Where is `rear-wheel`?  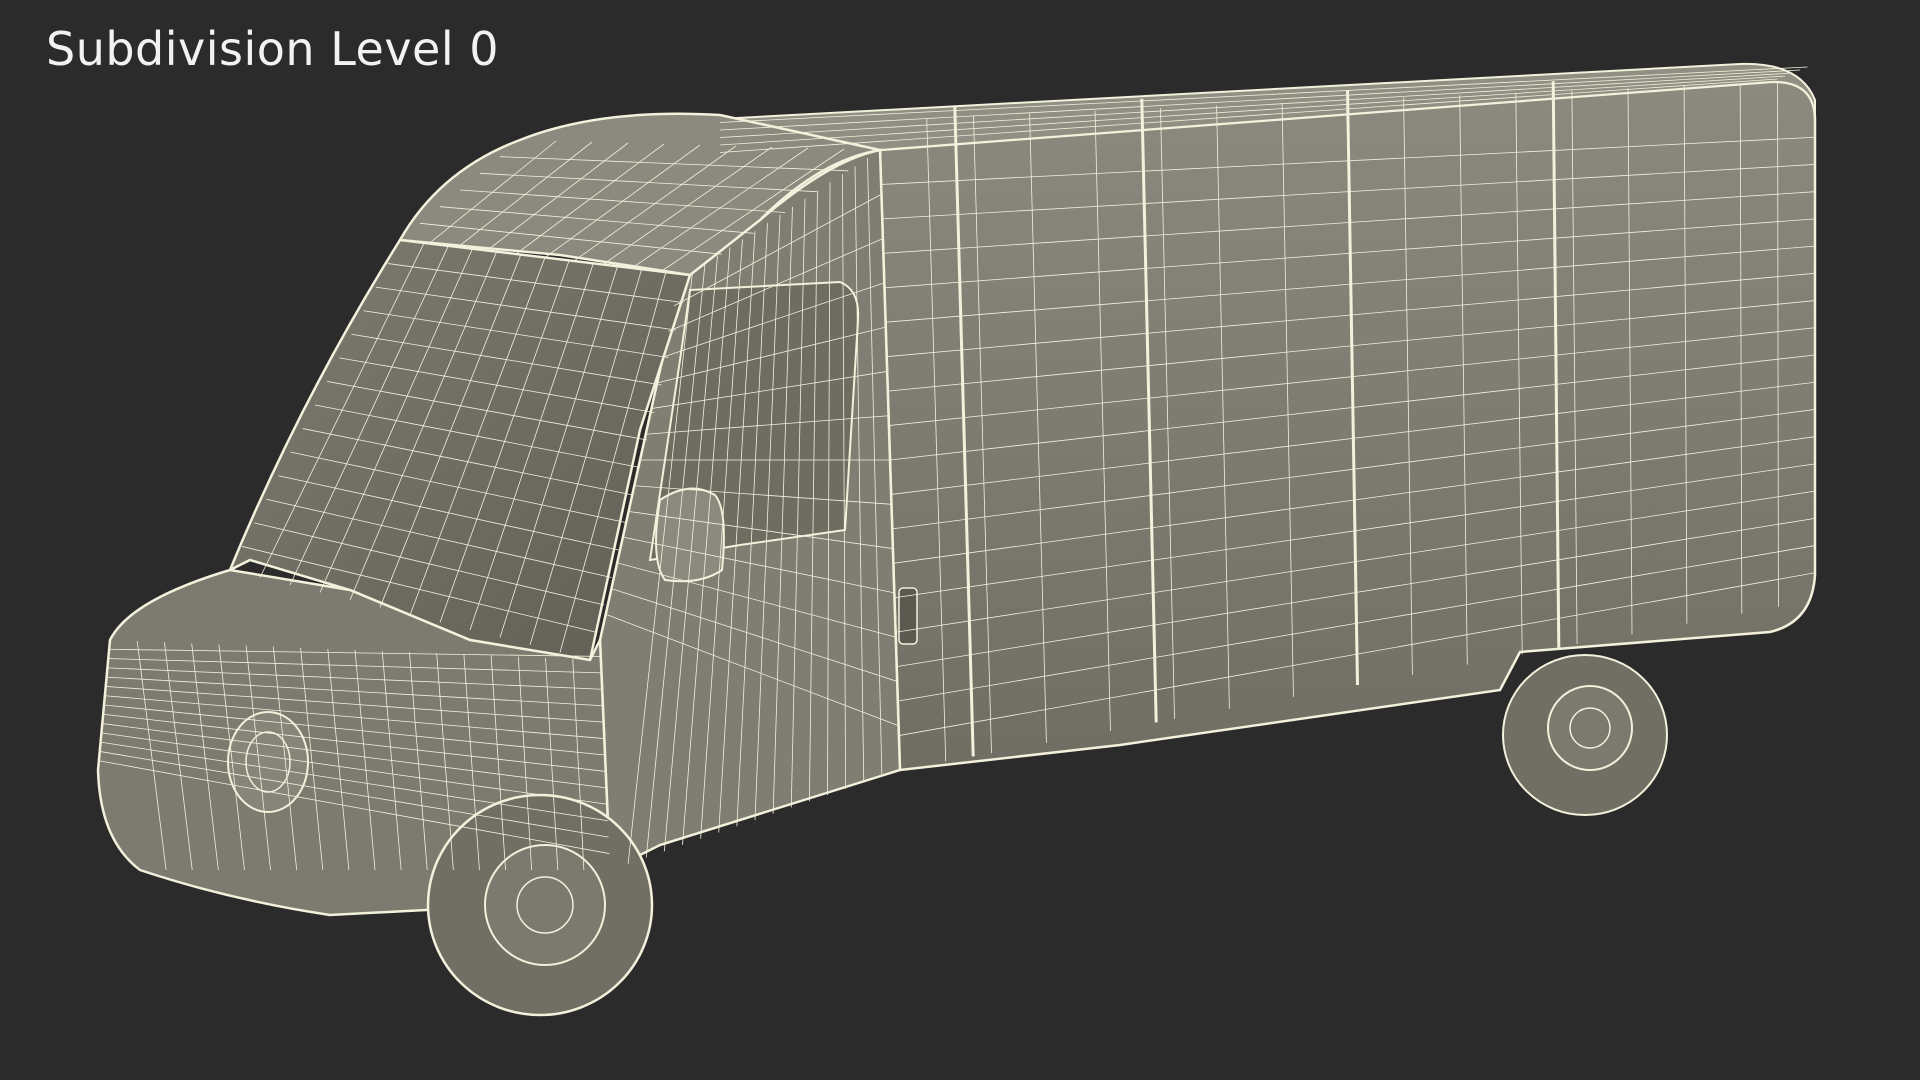 rear-wheel is located at coordinates (1585, 735).